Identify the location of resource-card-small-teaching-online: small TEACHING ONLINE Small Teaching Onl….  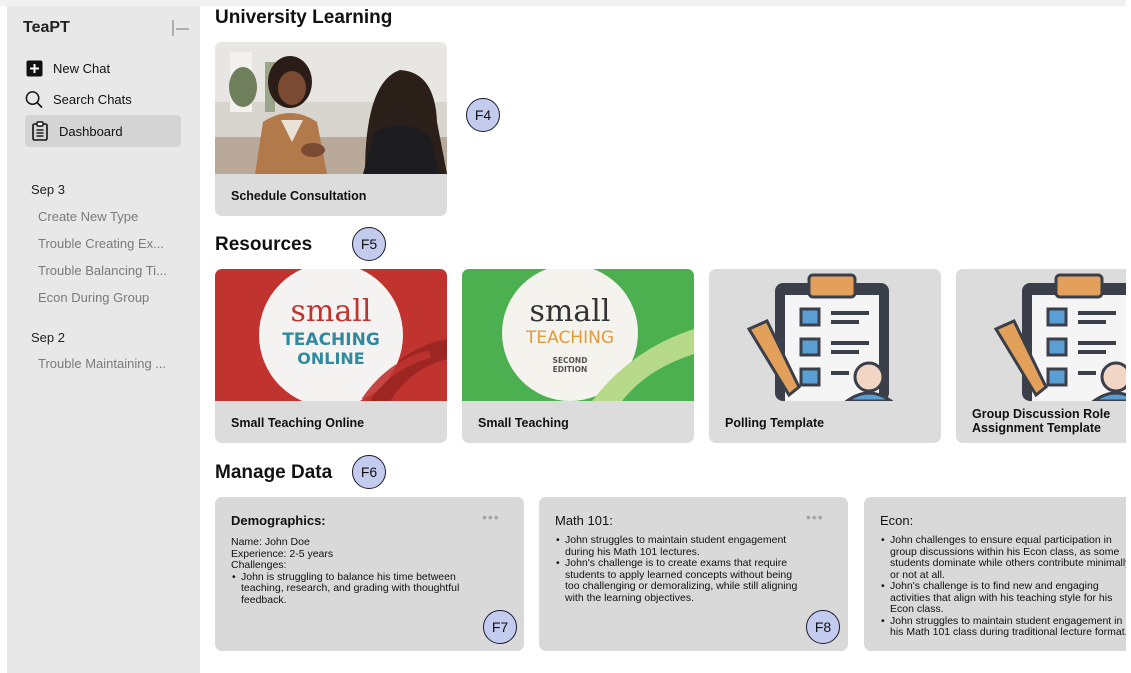
(331, 356).